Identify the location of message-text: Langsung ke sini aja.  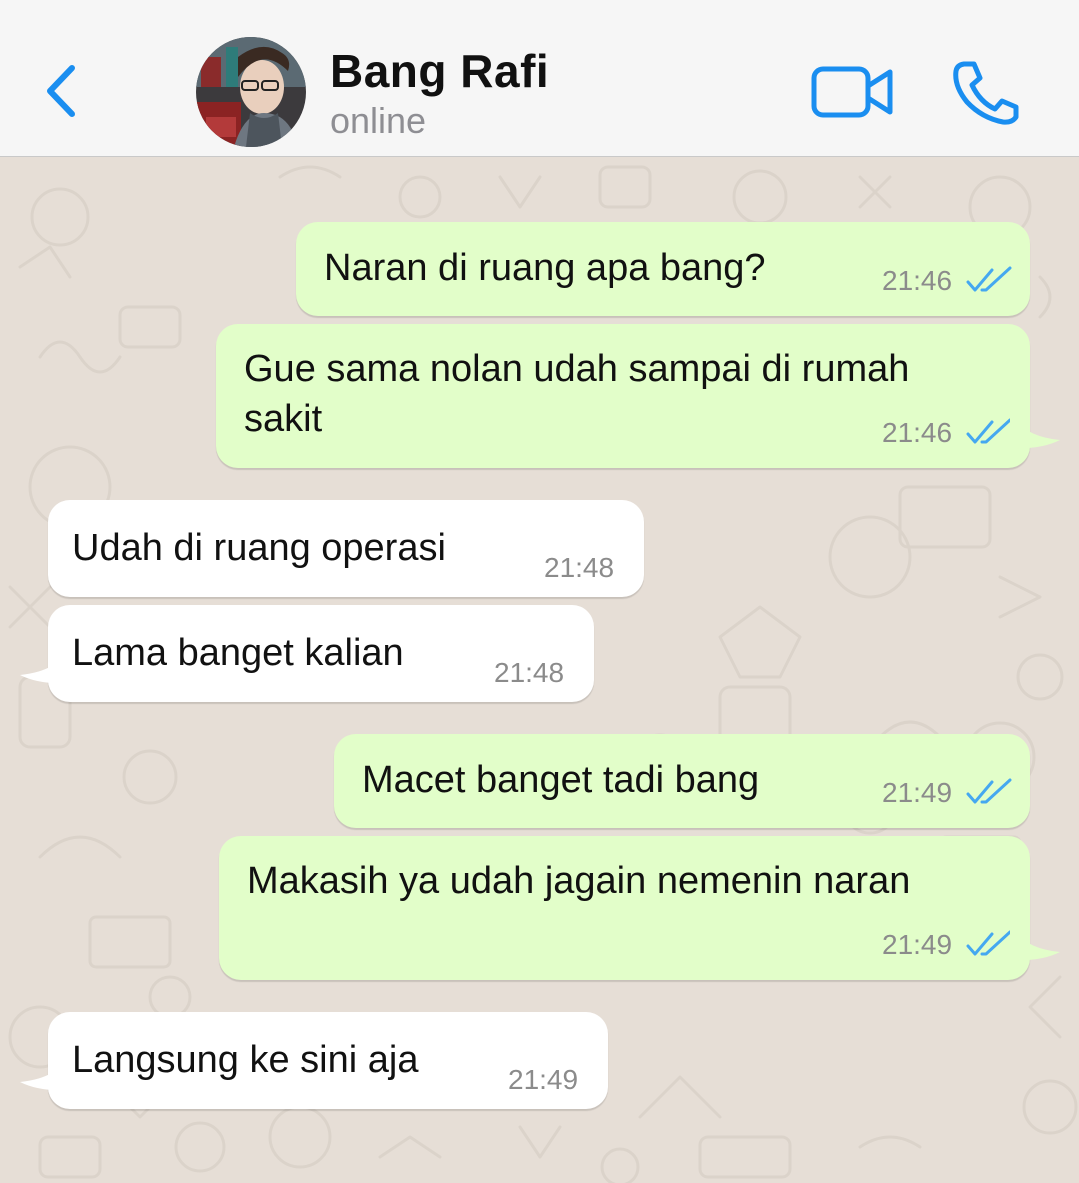
(245, 1060).